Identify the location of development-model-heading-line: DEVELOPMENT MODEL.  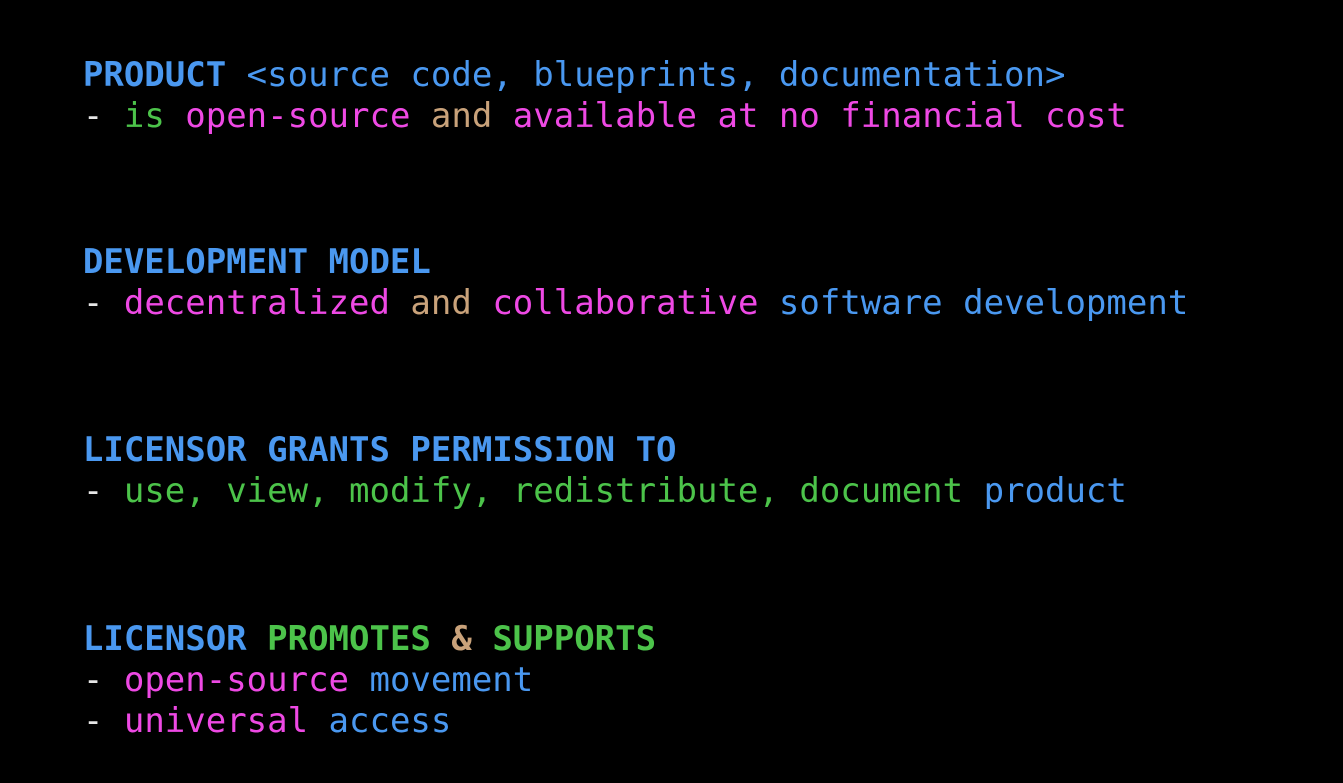
(216, 241).